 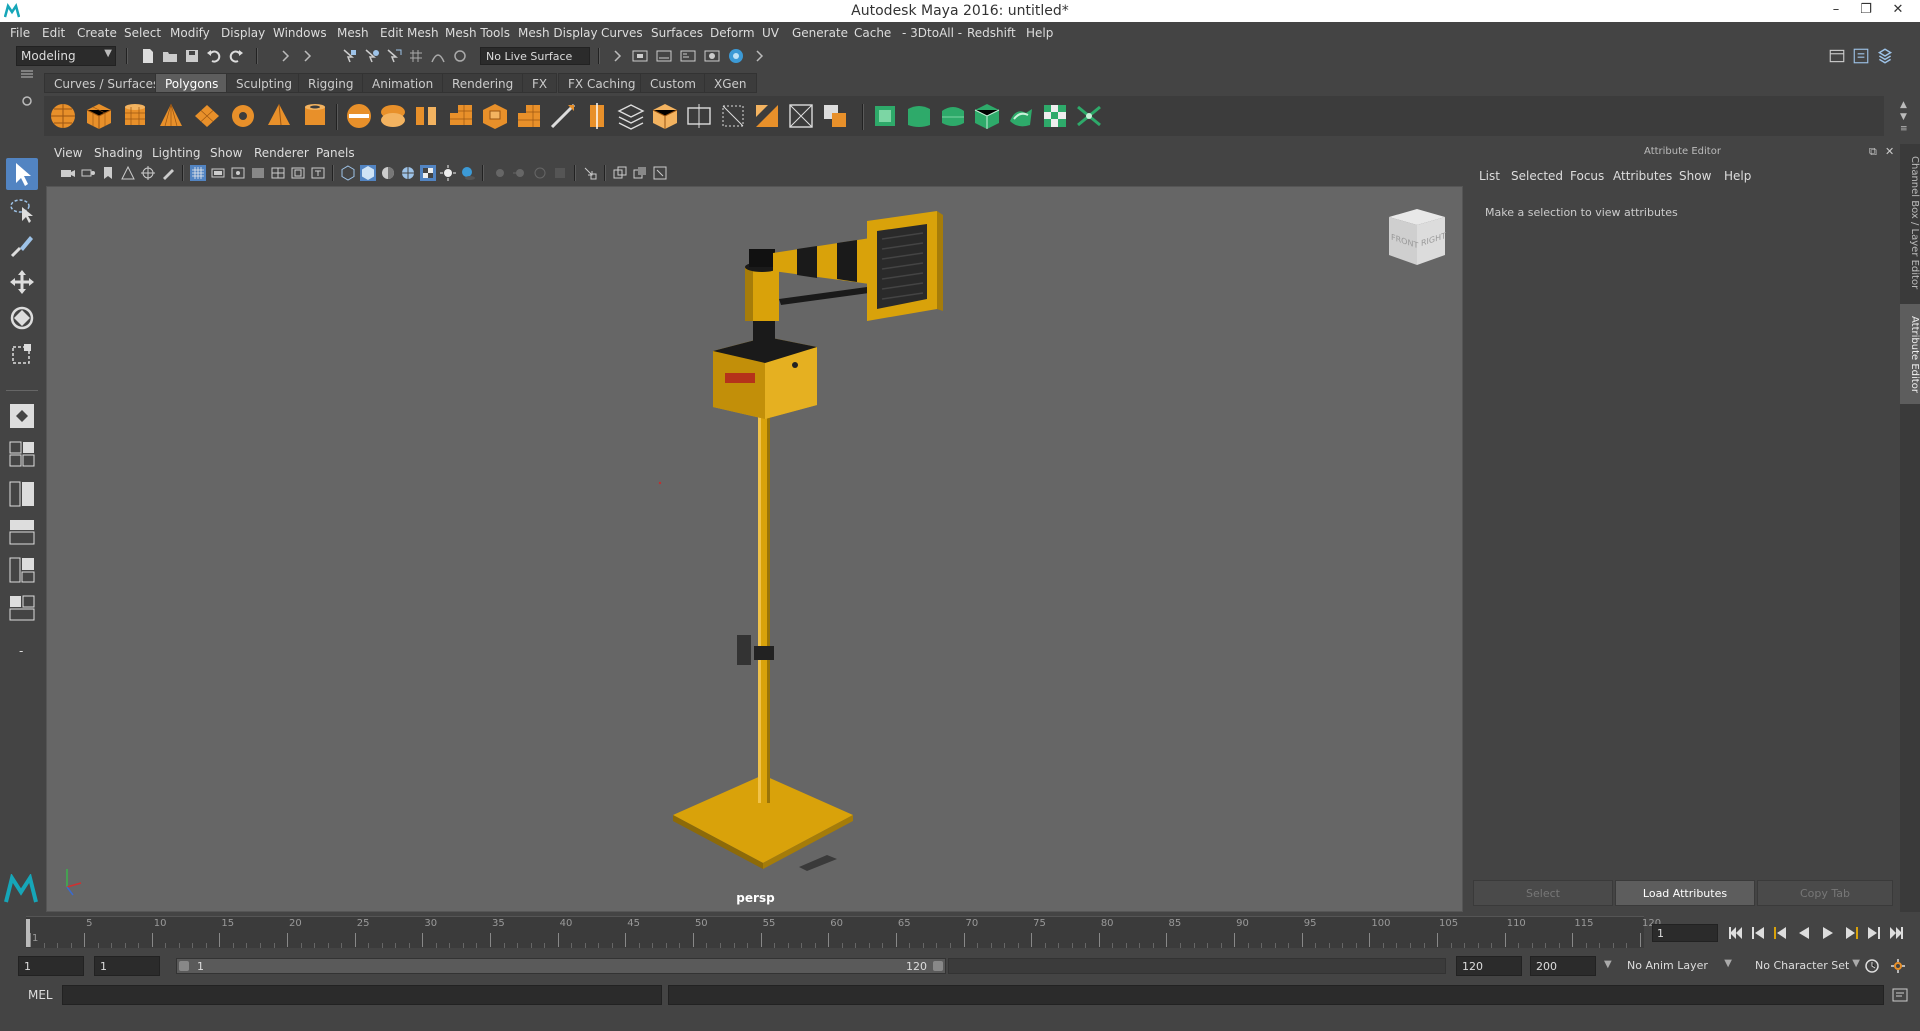 I want to click on default-material-icon, so click(x=388, y=173).